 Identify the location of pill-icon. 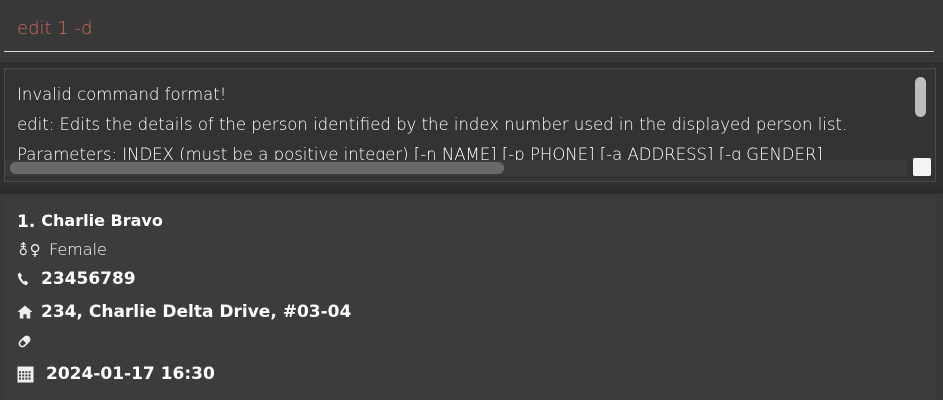
(29, 341).